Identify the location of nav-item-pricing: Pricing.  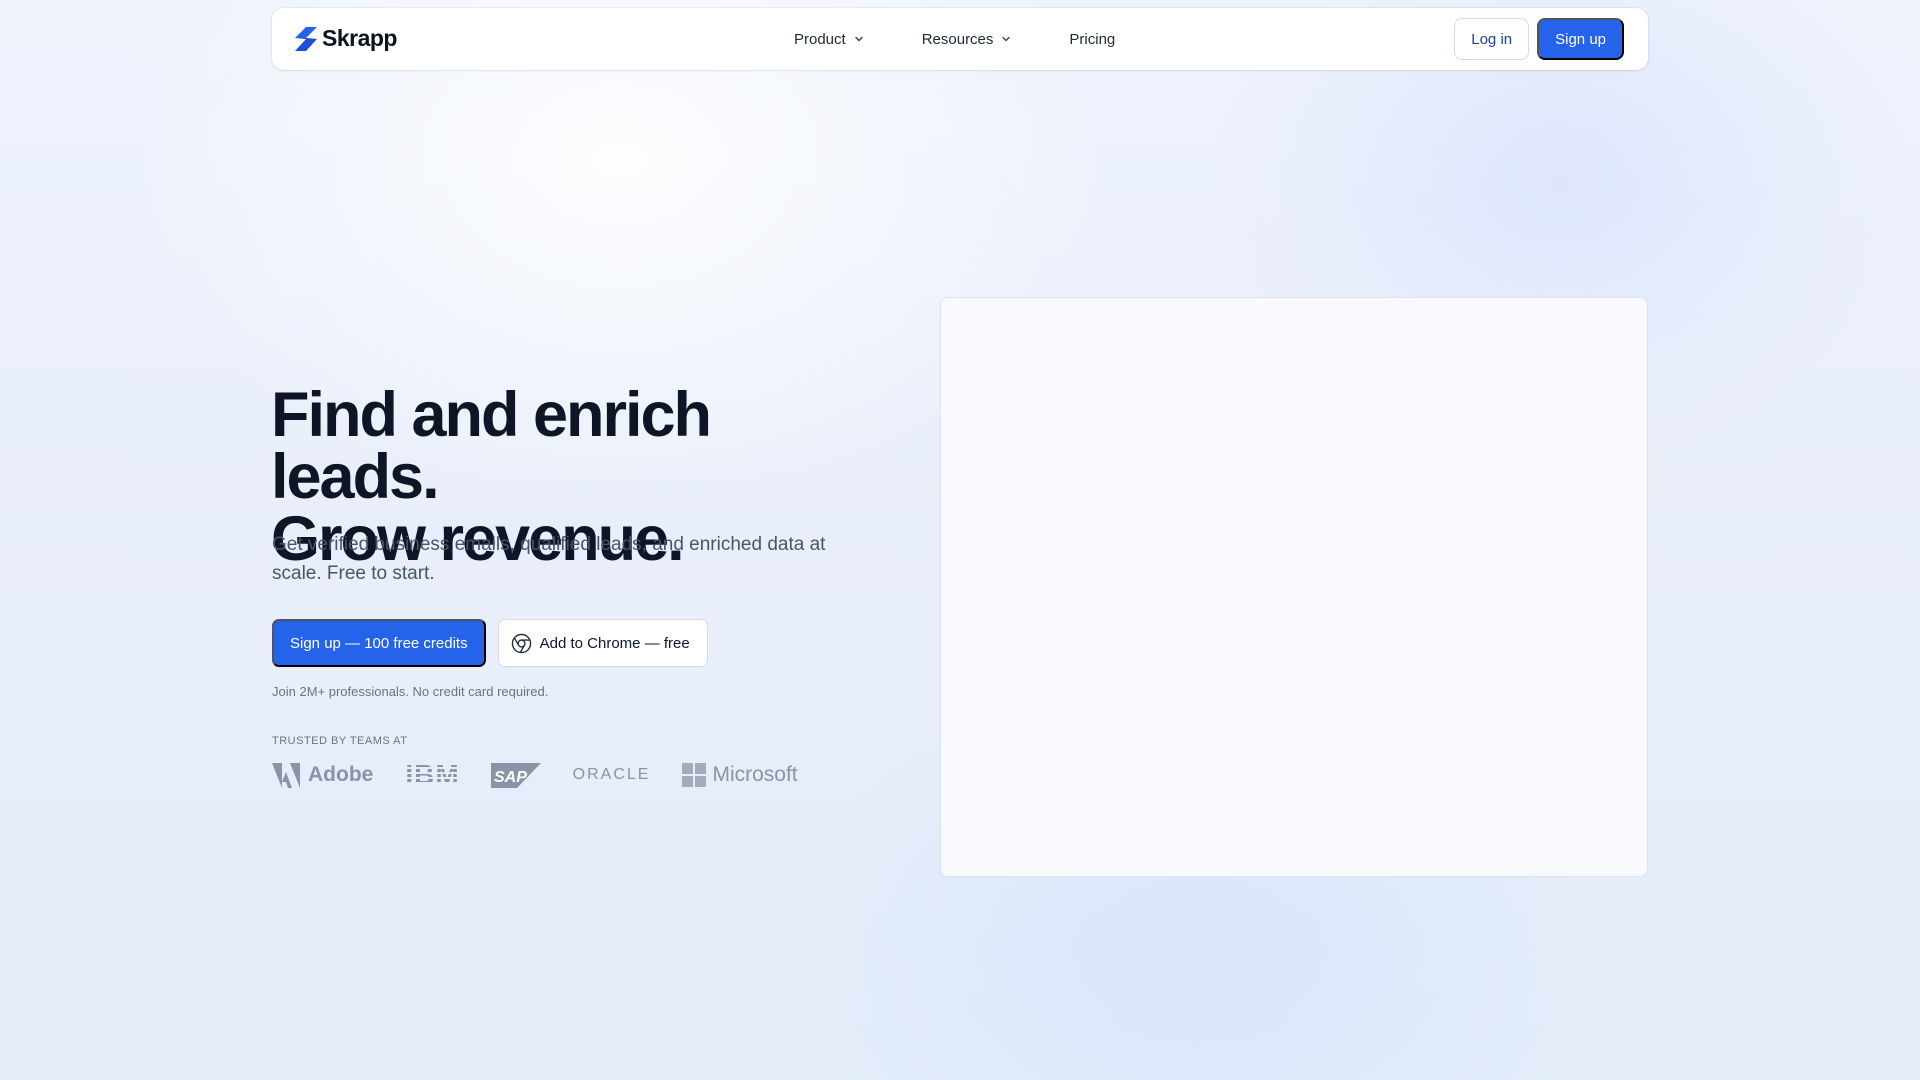
(1092, 39).